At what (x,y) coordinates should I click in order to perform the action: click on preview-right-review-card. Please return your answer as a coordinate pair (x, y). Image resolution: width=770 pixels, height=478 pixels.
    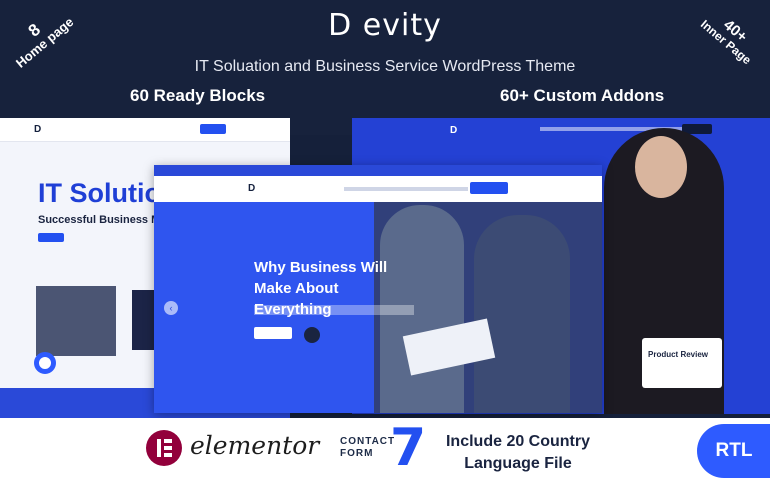
    Looking at the image, I should click on (682, 363).